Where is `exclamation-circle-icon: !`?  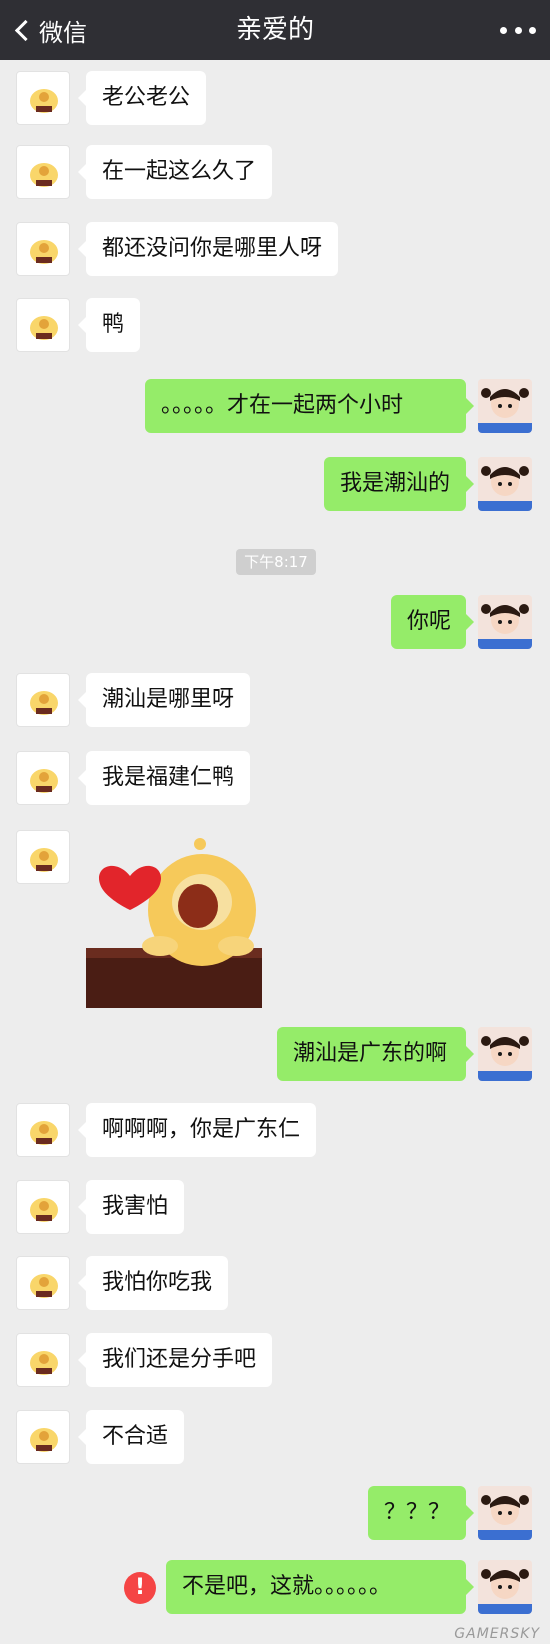 exclamation-circle-icon: ! is located at coordinates (140, 1588).